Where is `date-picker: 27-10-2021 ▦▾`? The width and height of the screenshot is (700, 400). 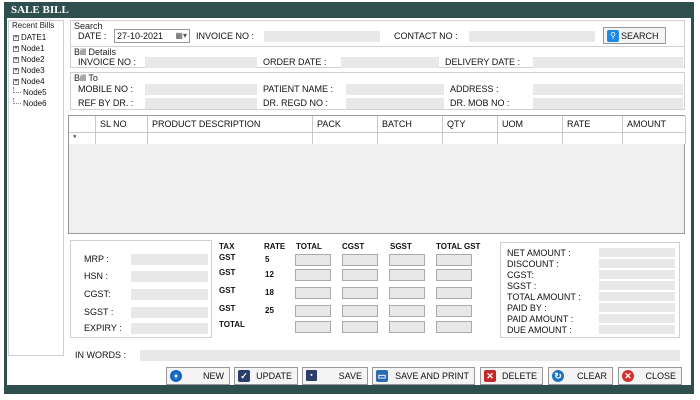 date-picker: 27-10-2021 ▦▾ is located at coordinates (152, 36).